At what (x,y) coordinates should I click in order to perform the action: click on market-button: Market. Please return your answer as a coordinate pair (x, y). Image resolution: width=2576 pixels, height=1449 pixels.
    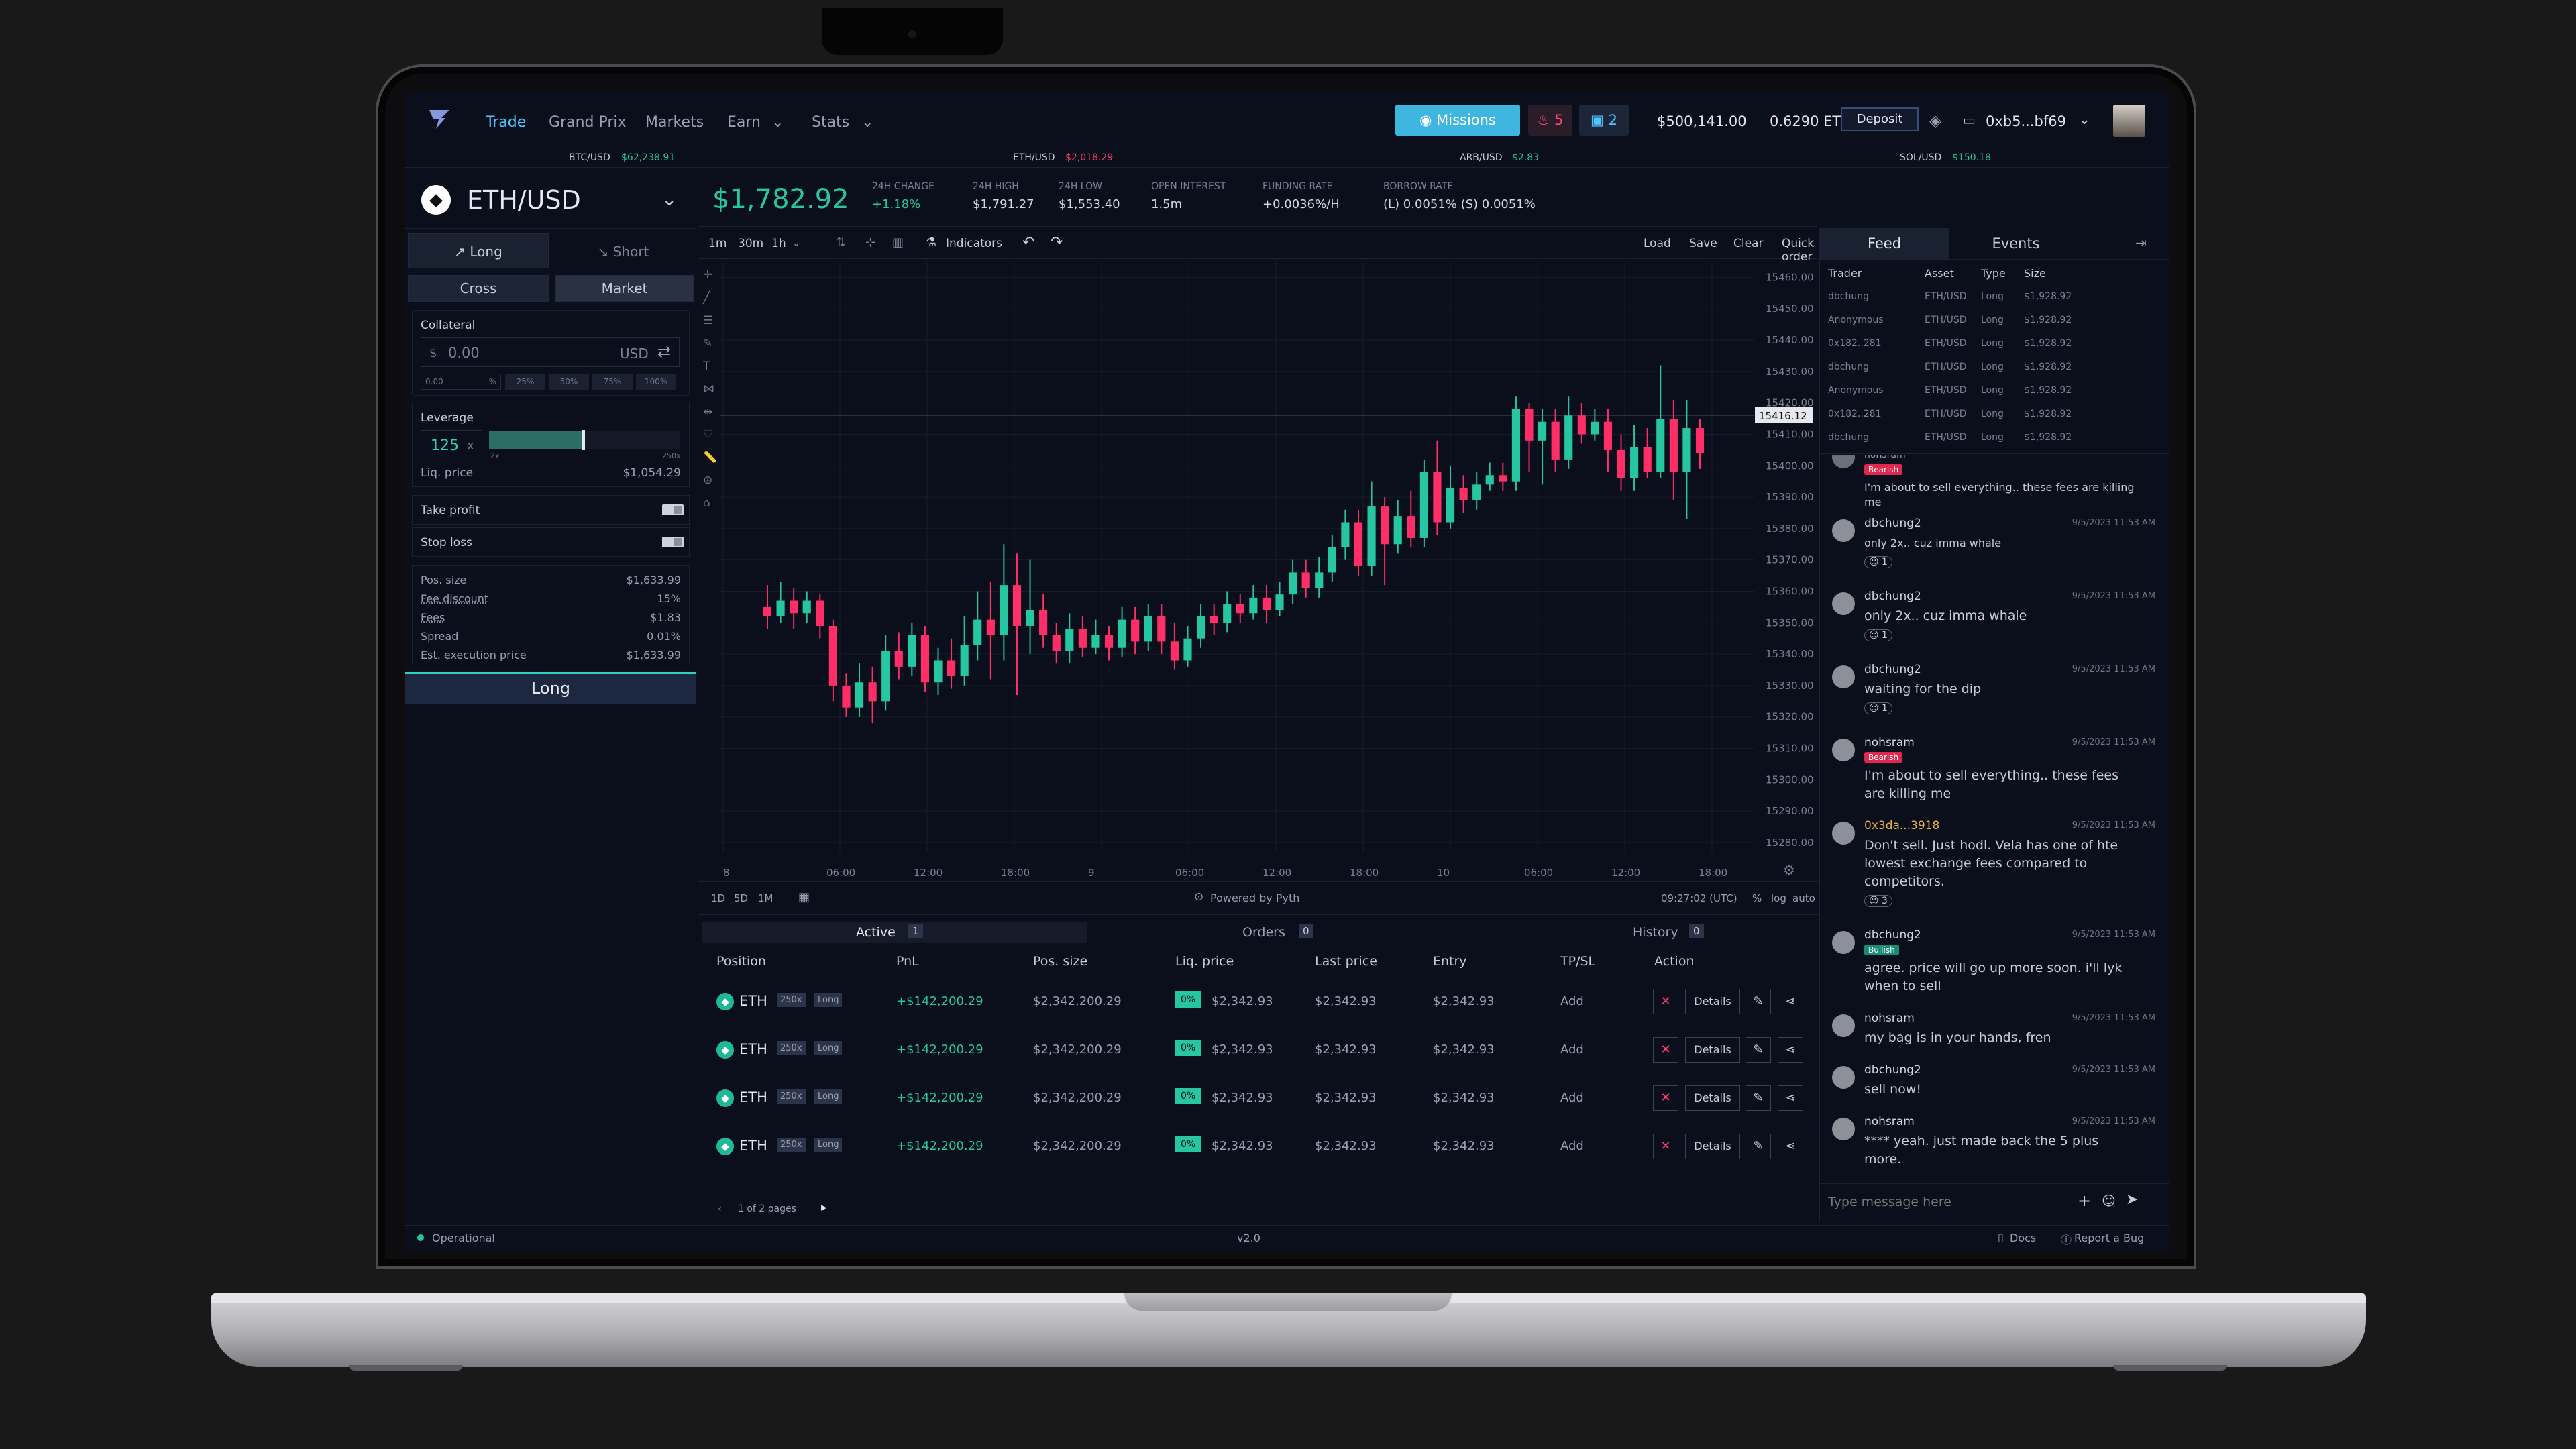
    Looking at the image, I should click on (624, 288).